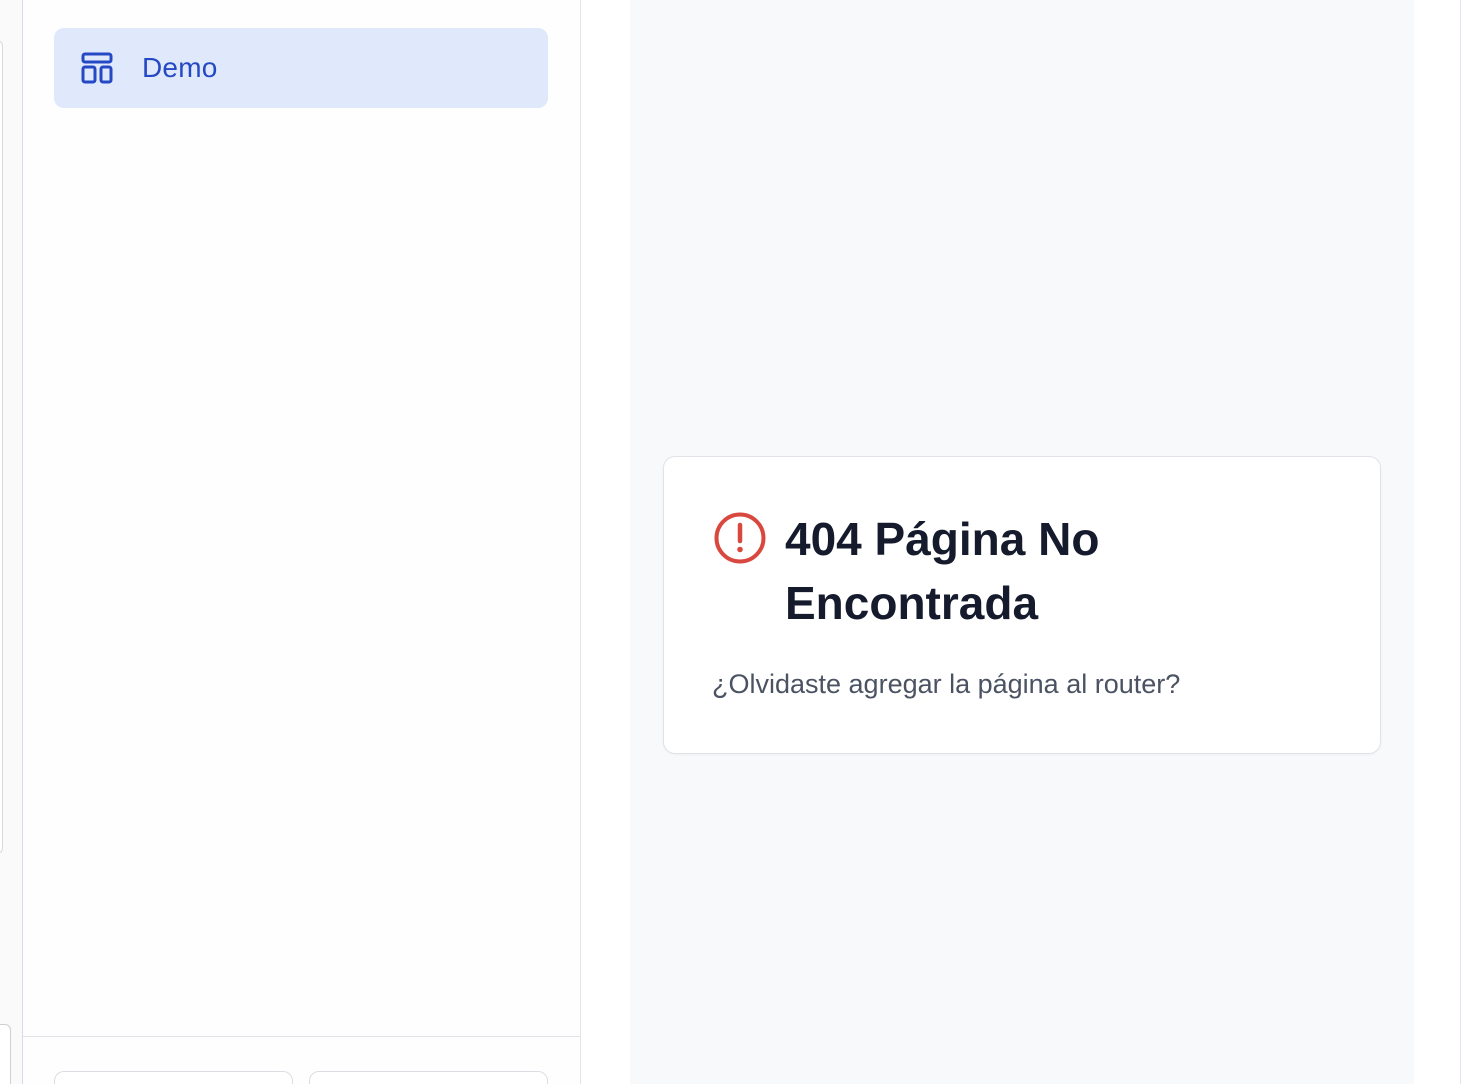  I want to click on error-title: 404 Página No Encontrada, so click(942, 571).